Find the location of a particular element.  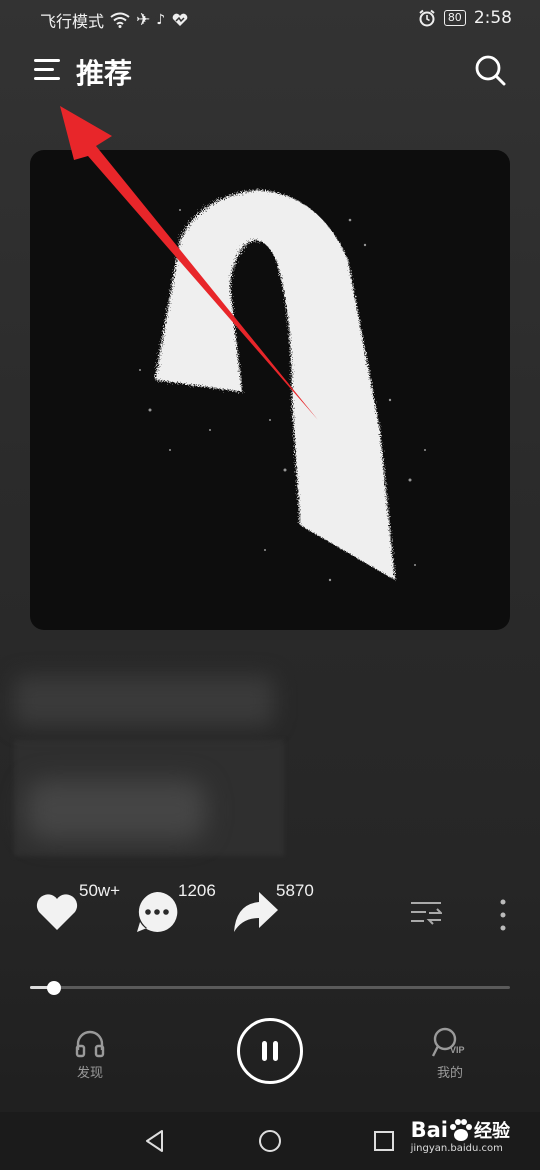

airplane-icon: ✈ is located at coordinates (143, 20).